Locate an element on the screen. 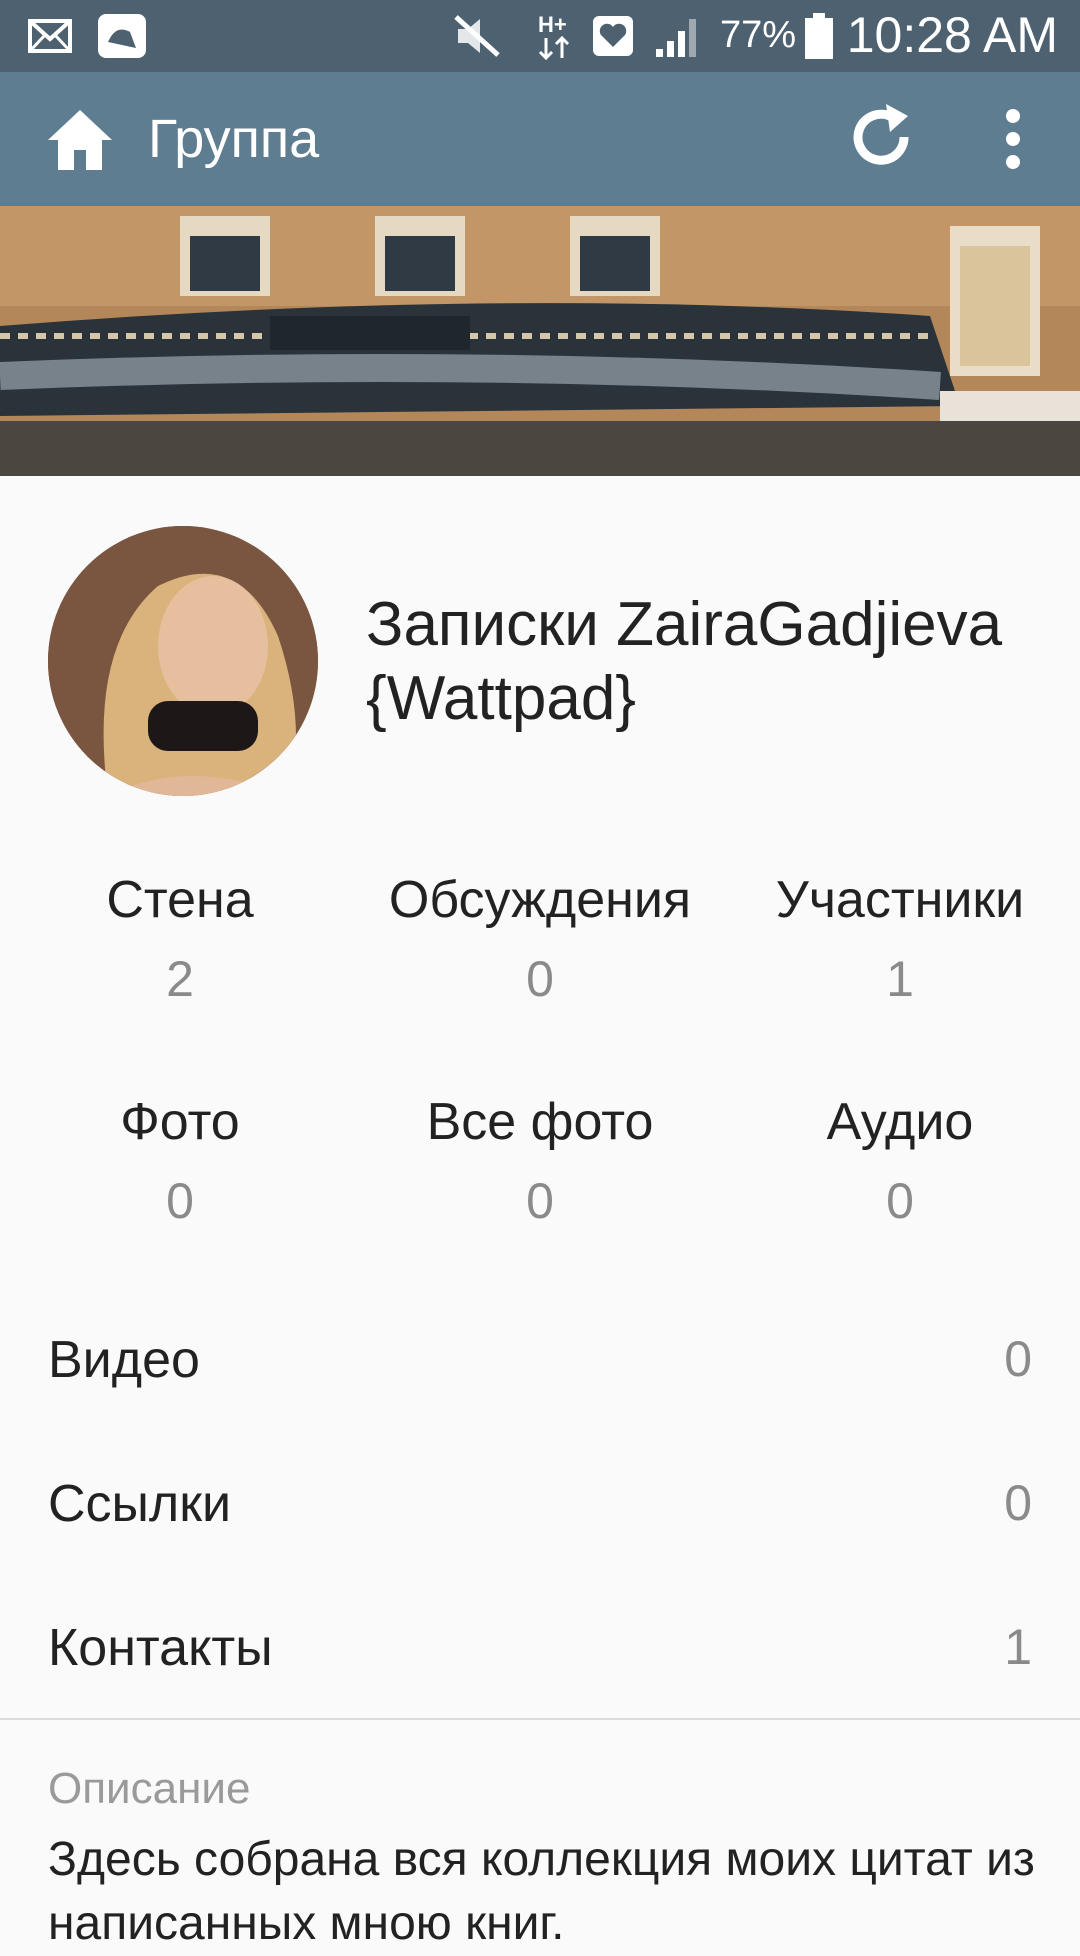  stat-discussions: Обсуждения 0 is located at coordinates (540, 939).